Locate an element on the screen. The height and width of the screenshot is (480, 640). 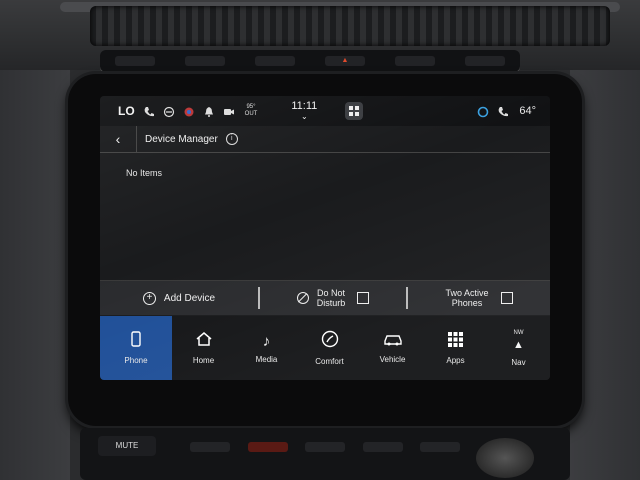
nav-navigation: NW ▲ Nav is located at coordinates (518, 348).